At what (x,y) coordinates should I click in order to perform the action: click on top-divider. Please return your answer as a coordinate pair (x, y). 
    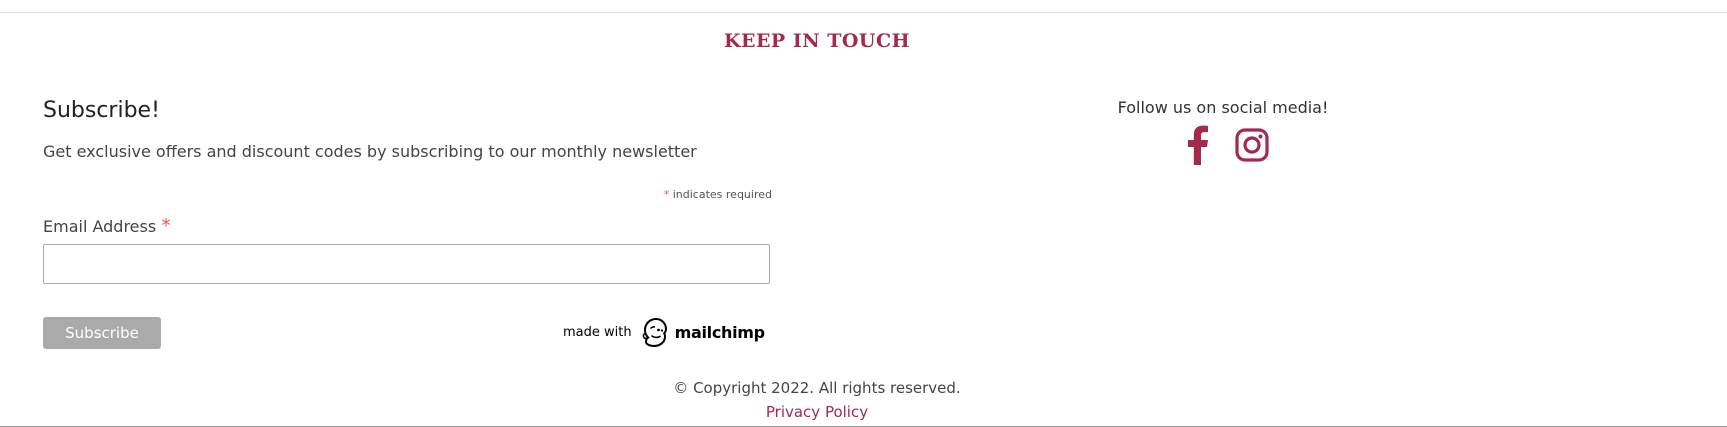
    Looking at the image, I should click on (863, 12).